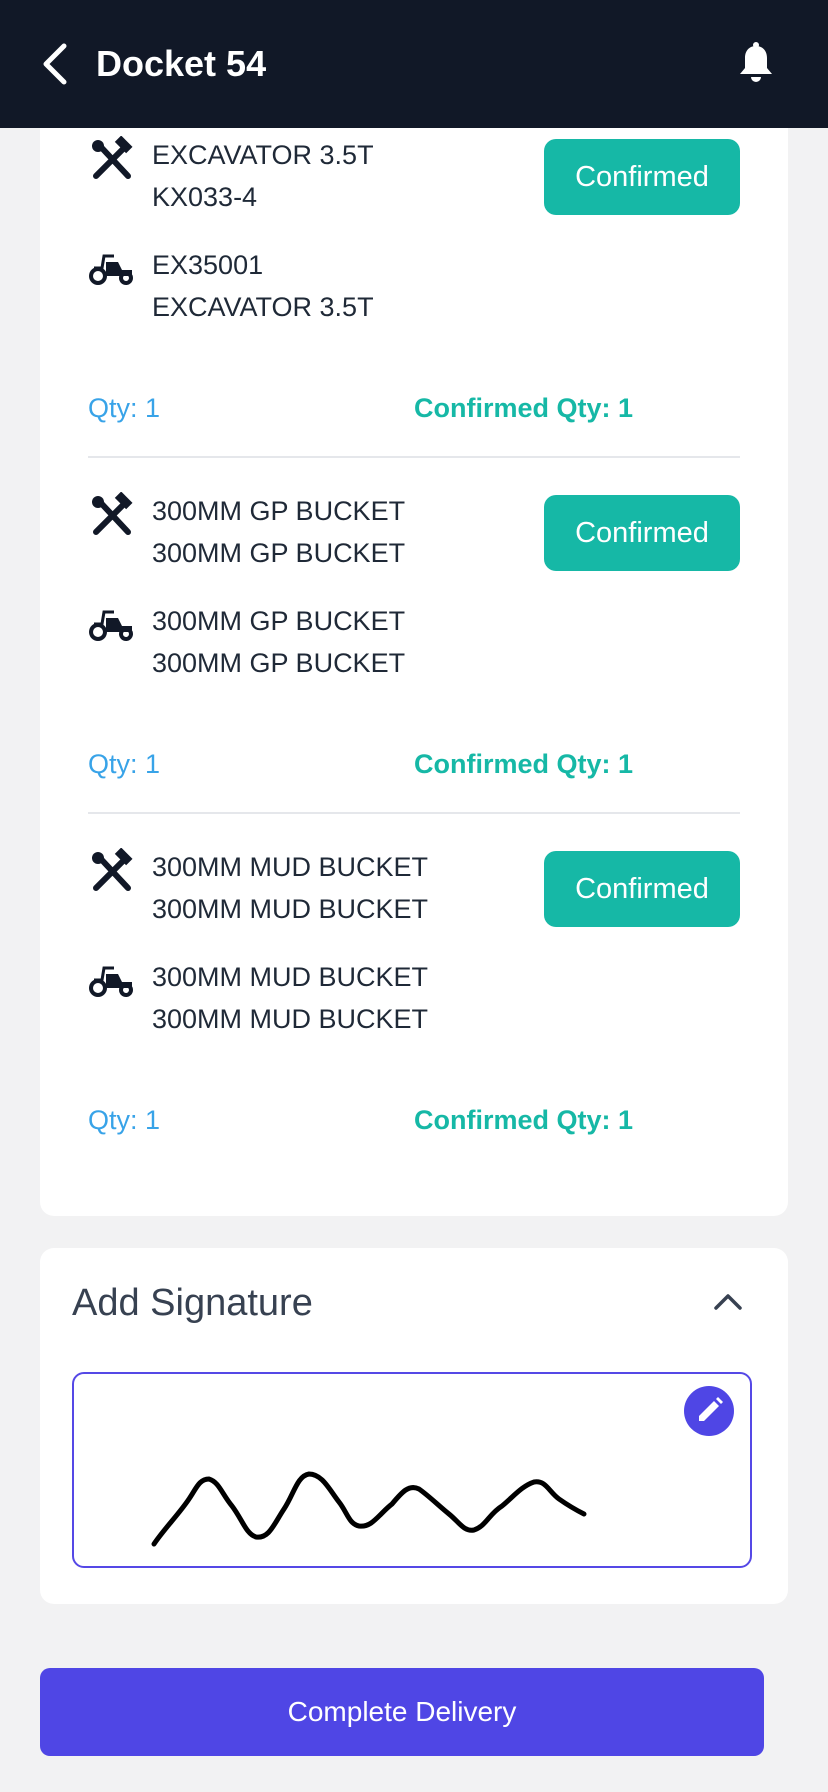 The height and width of the screenshot is (1792, 828). Describe the element at coordinates (181, 63) in the screenshot. I see `page-title: Docket 54` at that location.